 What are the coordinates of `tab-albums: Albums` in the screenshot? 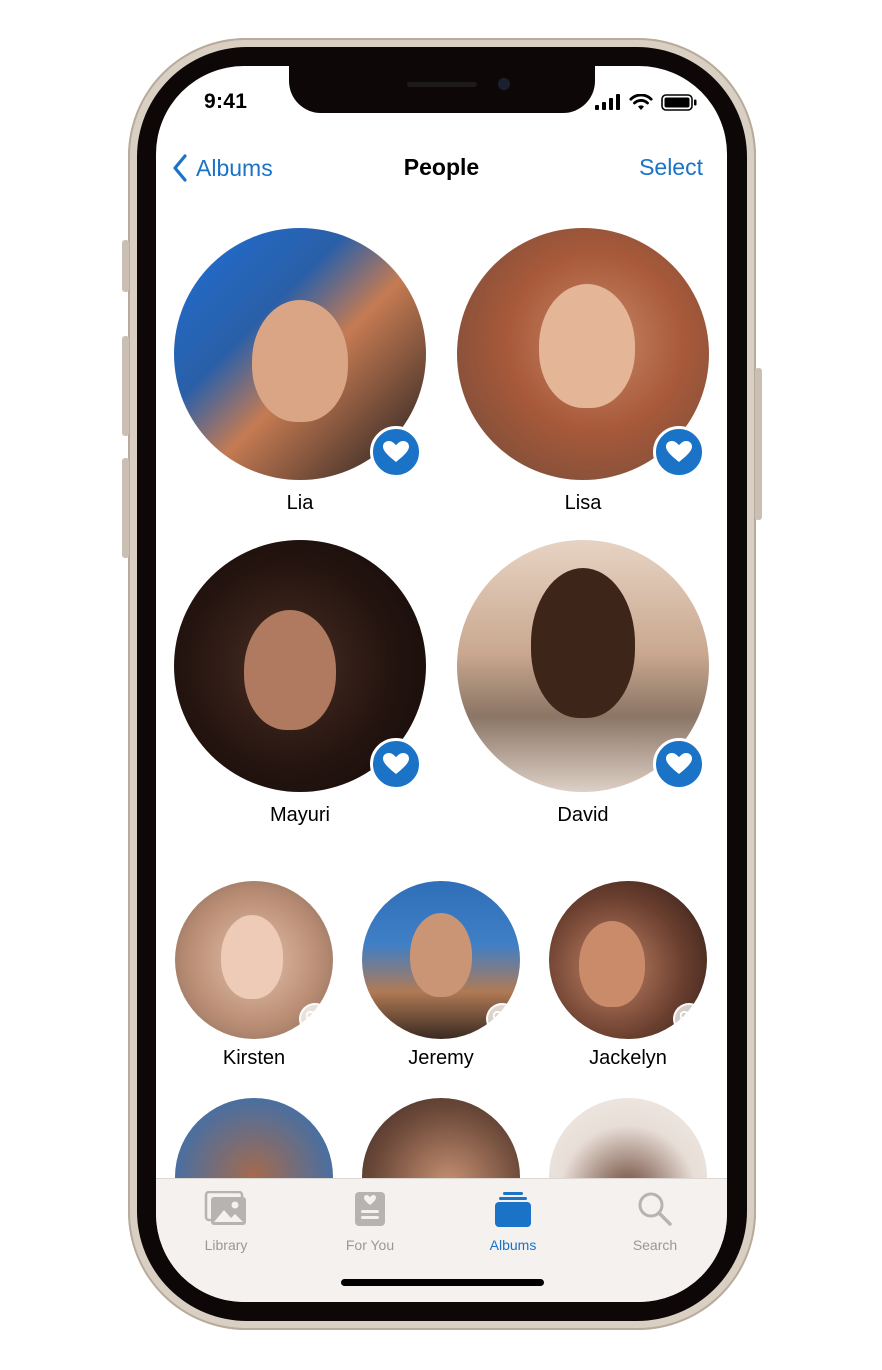 It's located at (513, 1220).